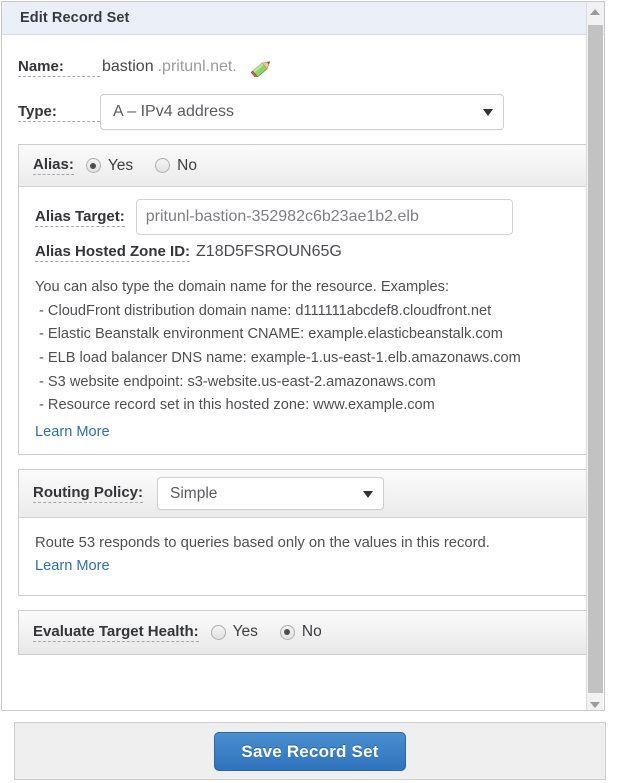 This screenshot has width=623, height=783. I want to click on alias-hosted-zone-row: Alias Hosted Zone ID: Z18D5FSROUN65G, so click(303, 252).